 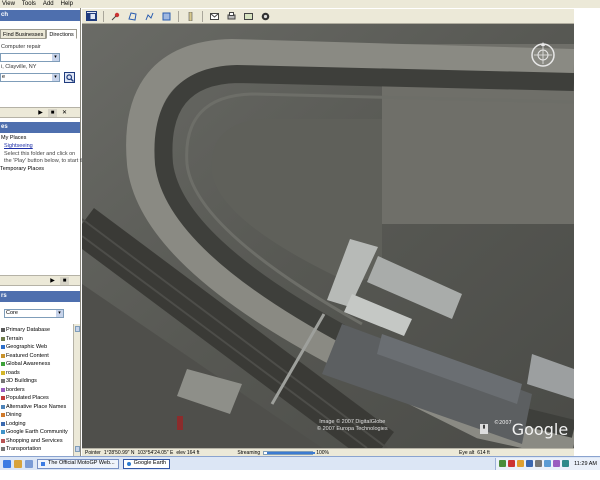 What do you see at coordinates (352, 422) in the screenshot?
I see `imagery-credit-line-1: Image © 2007 DigitalGlobe` at bounding box center [352, 422].